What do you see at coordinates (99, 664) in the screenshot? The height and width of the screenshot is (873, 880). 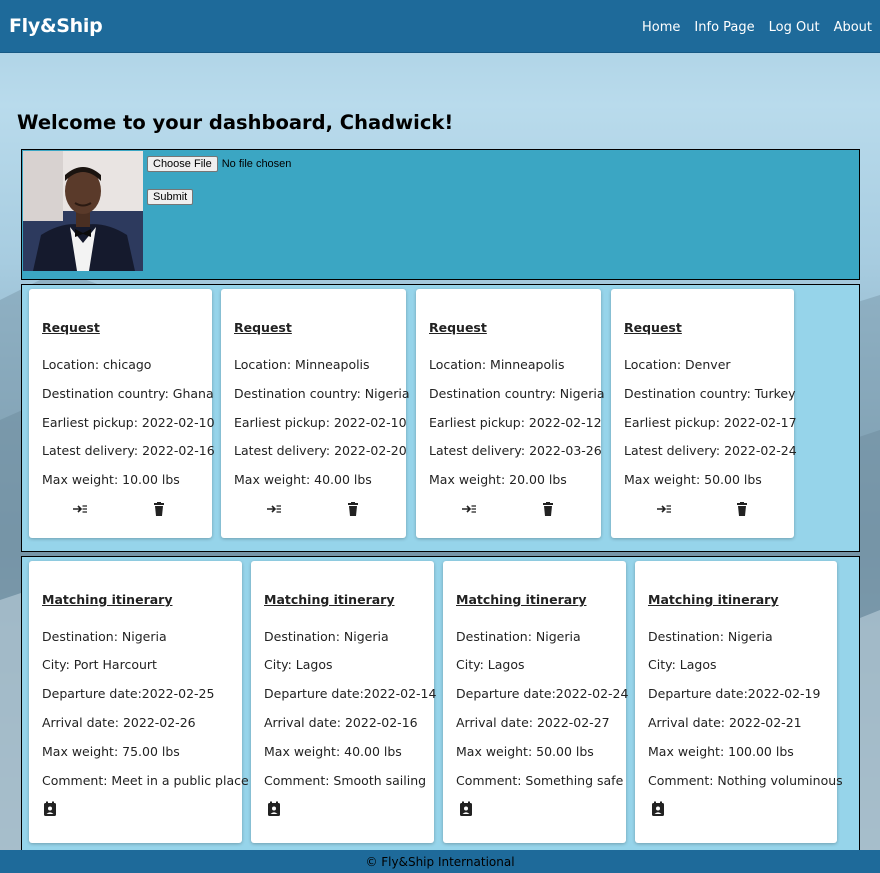 I see `itinerary-city: City: Port Harcourt` at bounding box center [99, 664].